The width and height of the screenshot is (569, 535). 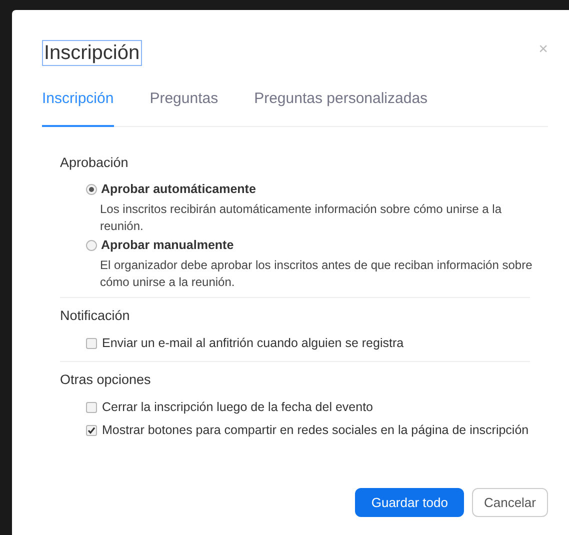 I want to click on option-label: Enviar un e-mail al anfitrión cuando alguien se registra, so click(x=253, y=343).